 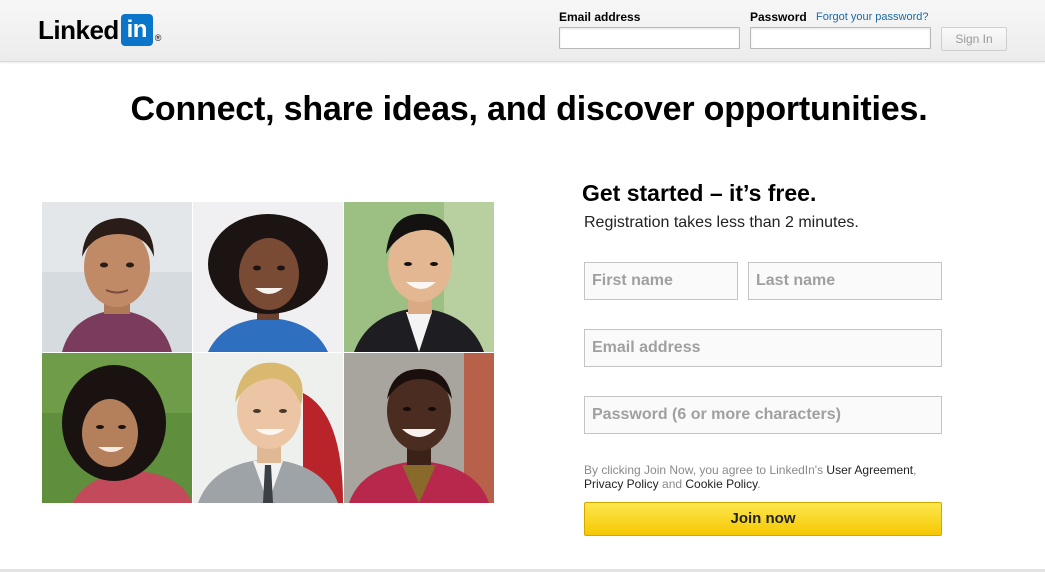 I want to click on forgot-password-link: Forgot your password?, so click(x=872, y=17).